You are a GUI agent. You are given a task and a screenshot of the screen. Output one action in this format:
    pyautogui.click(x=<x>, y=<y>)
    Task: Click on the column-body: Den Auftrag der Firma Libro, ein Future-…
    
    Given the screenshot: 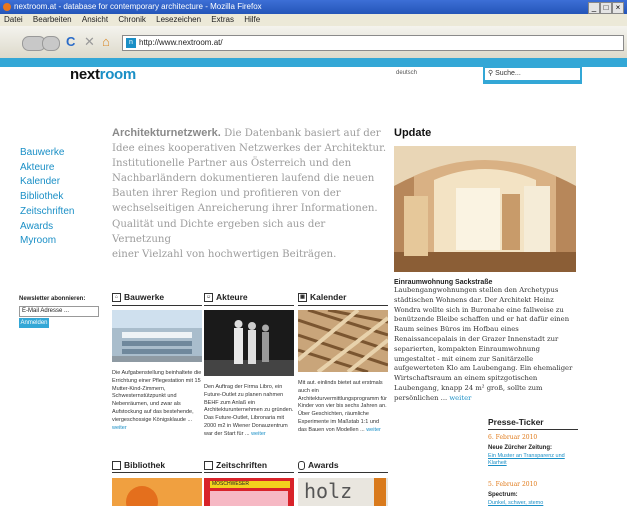 What is the action you would take?
    pyautogui.click(x=249, y=410)
    